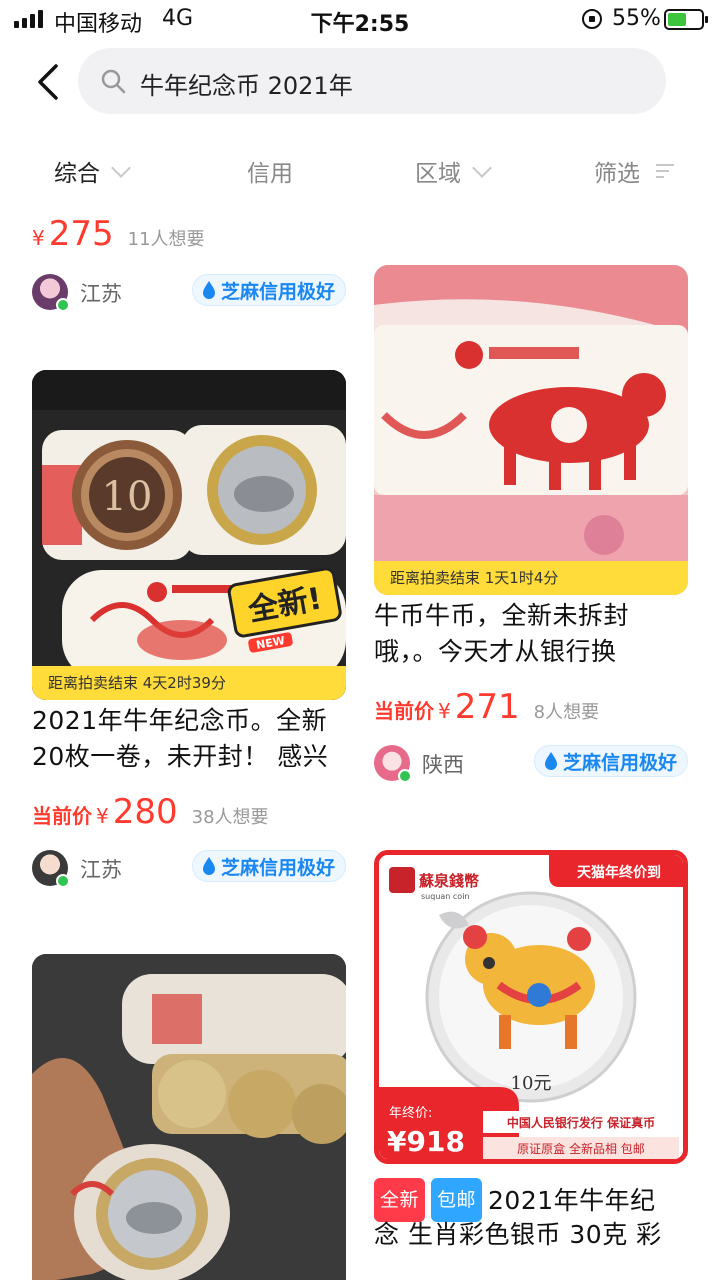 The height and width of the screenshot is (1280, 720). What do you see at coordinates (665, 171) in the screenshot?
I see `filter-icon` at bounding box center [665, 171].